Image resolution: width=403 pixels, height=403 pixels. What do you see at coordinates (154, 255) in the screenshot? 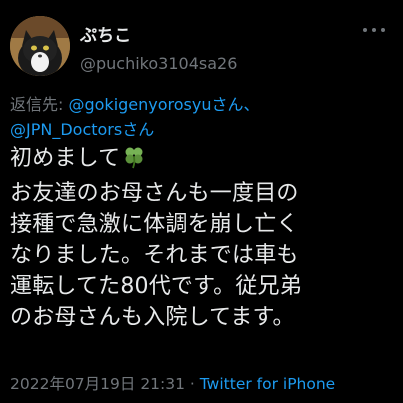
I see `tweet-text-line: なりました。それまでは車も` at bounding box center [154, 255].